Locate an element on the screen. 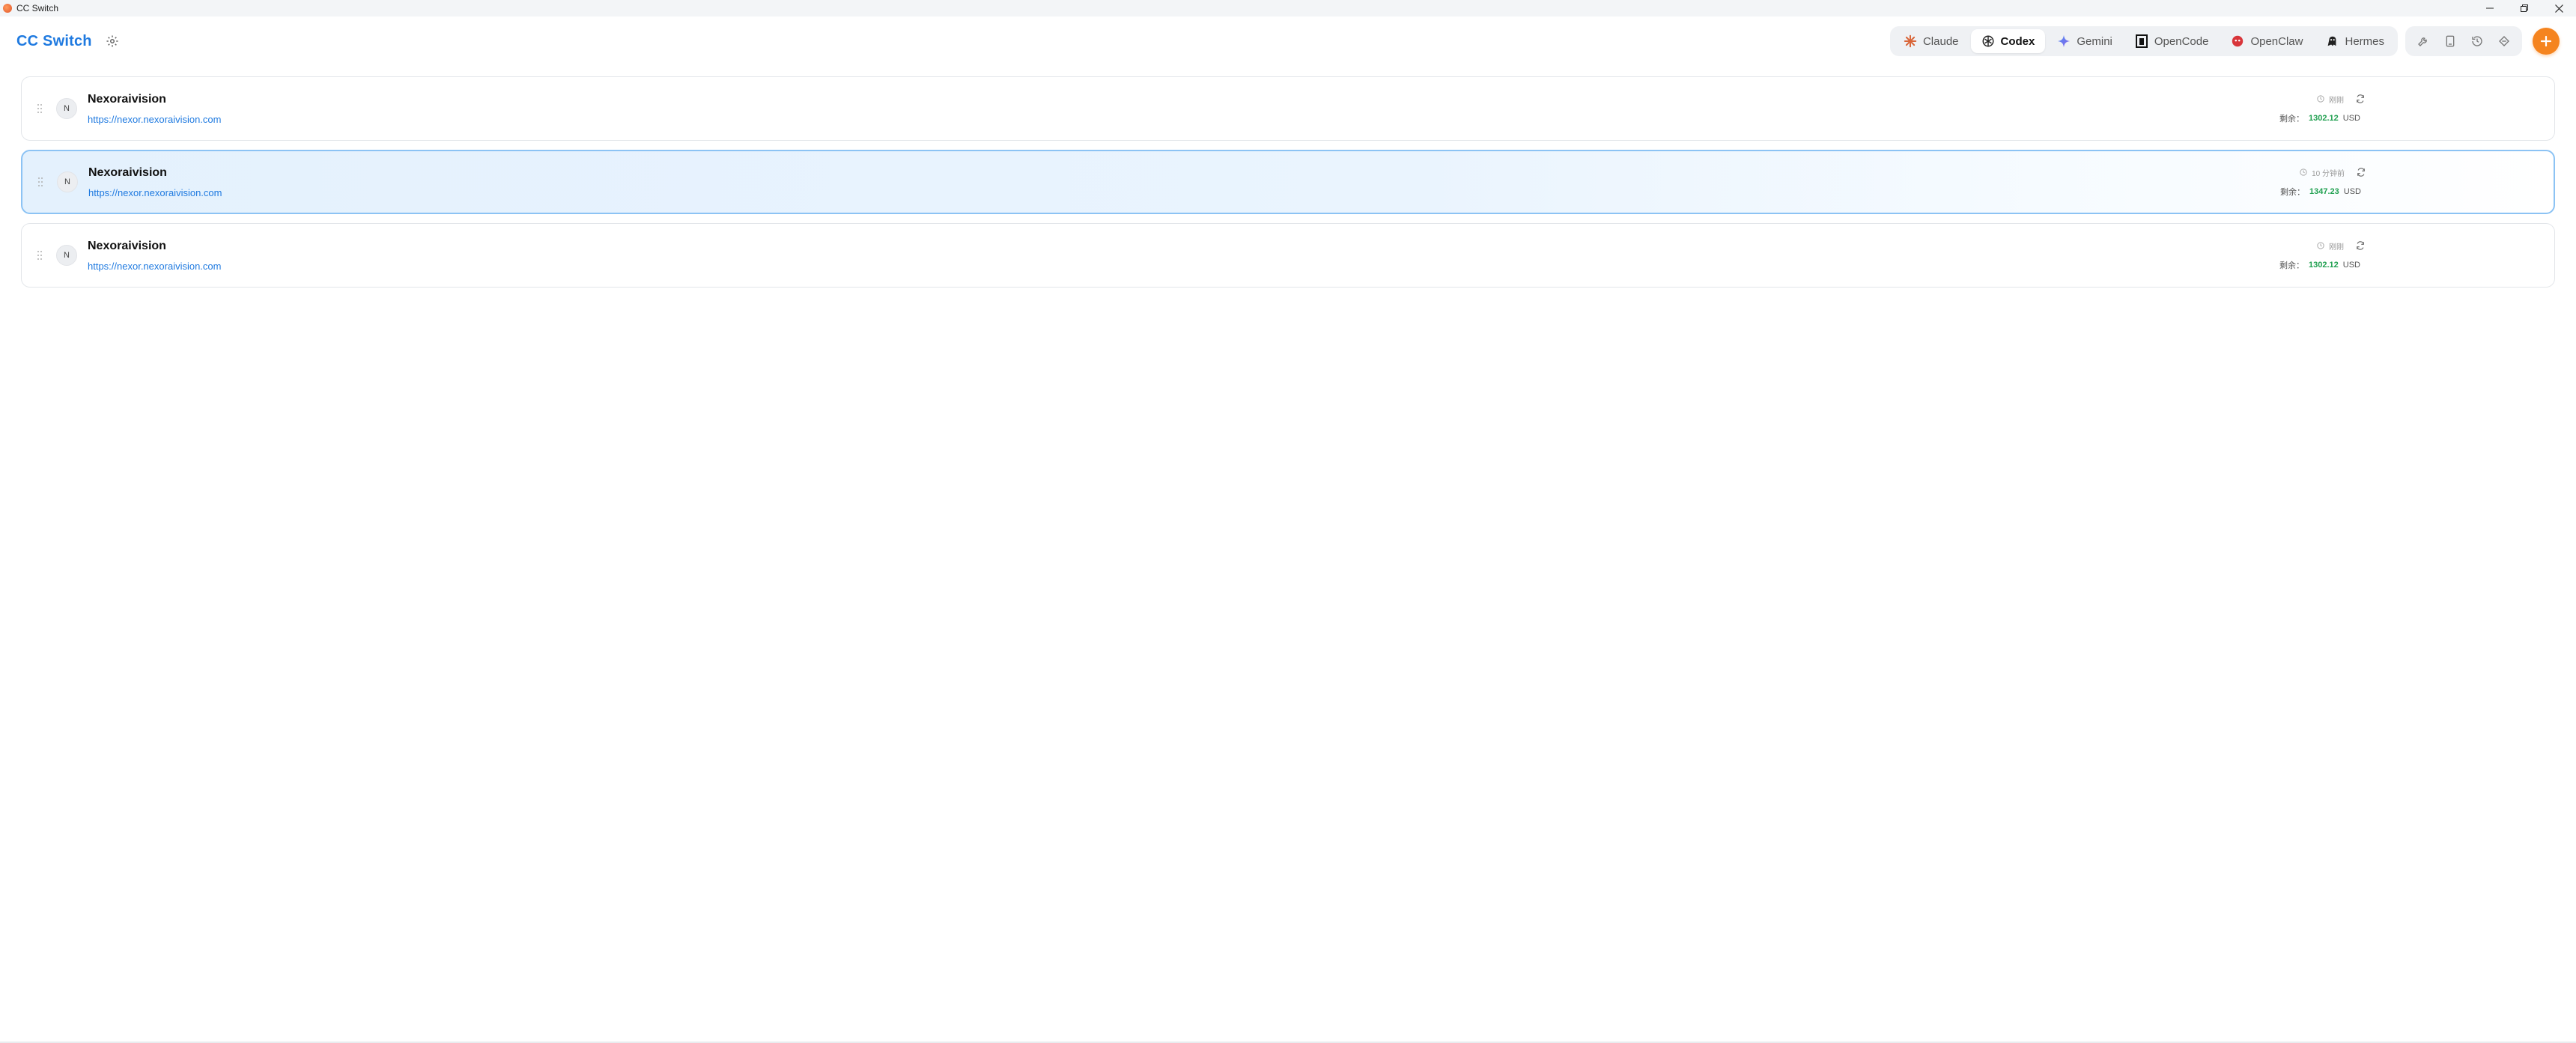 The height and width of the screenshot is (1043, 2576). device-icon is located at coordinates (2450, 41).